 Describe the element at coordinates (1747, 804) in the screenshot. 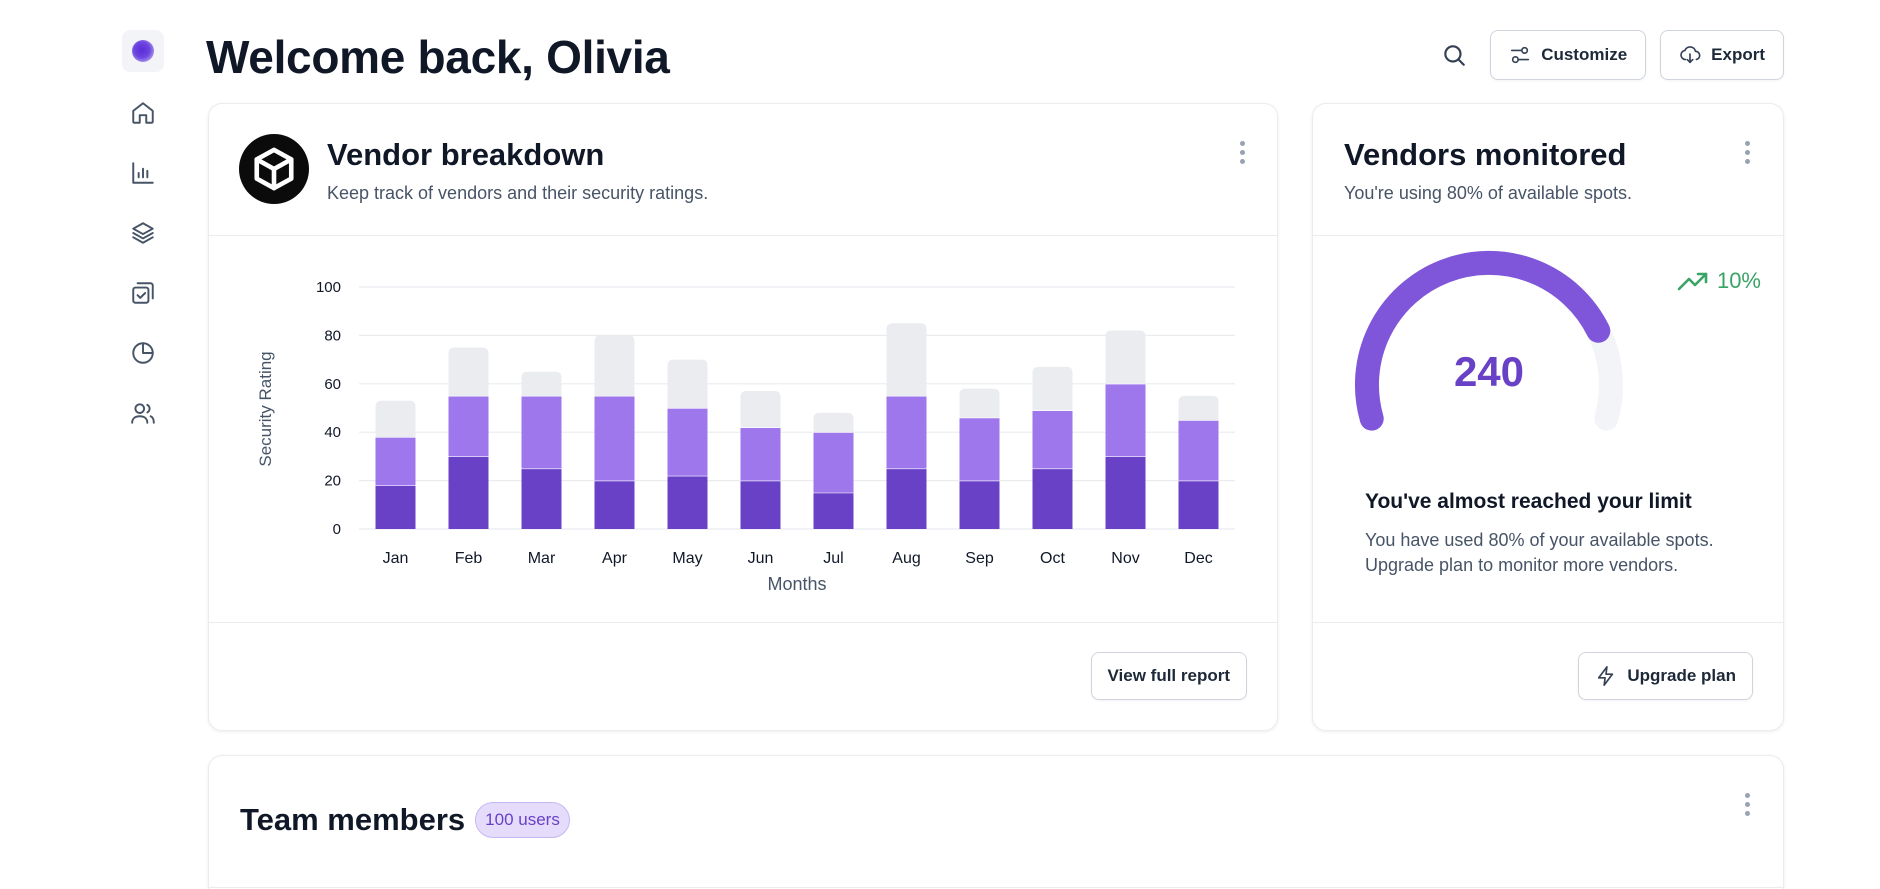

I see `team-menu-button` at that location.